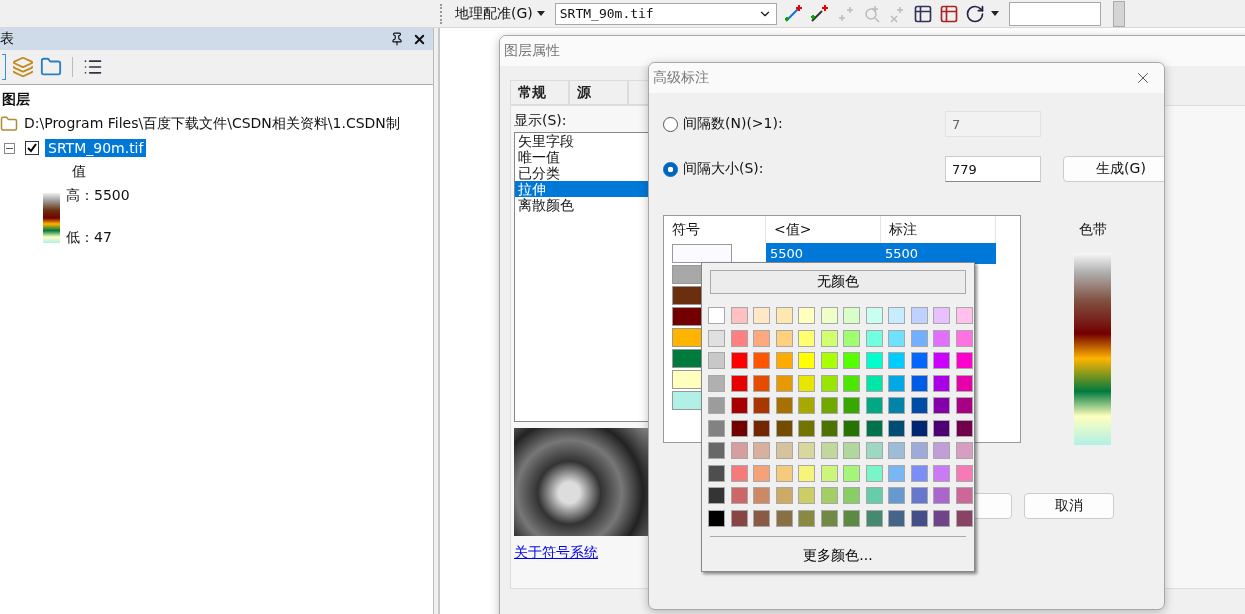 This screenshot has width=1245, height=614. What do you see at coordinates (702, 253) in the screenshot?
I see `symbol-swatch` at bounding box center [702, 253].